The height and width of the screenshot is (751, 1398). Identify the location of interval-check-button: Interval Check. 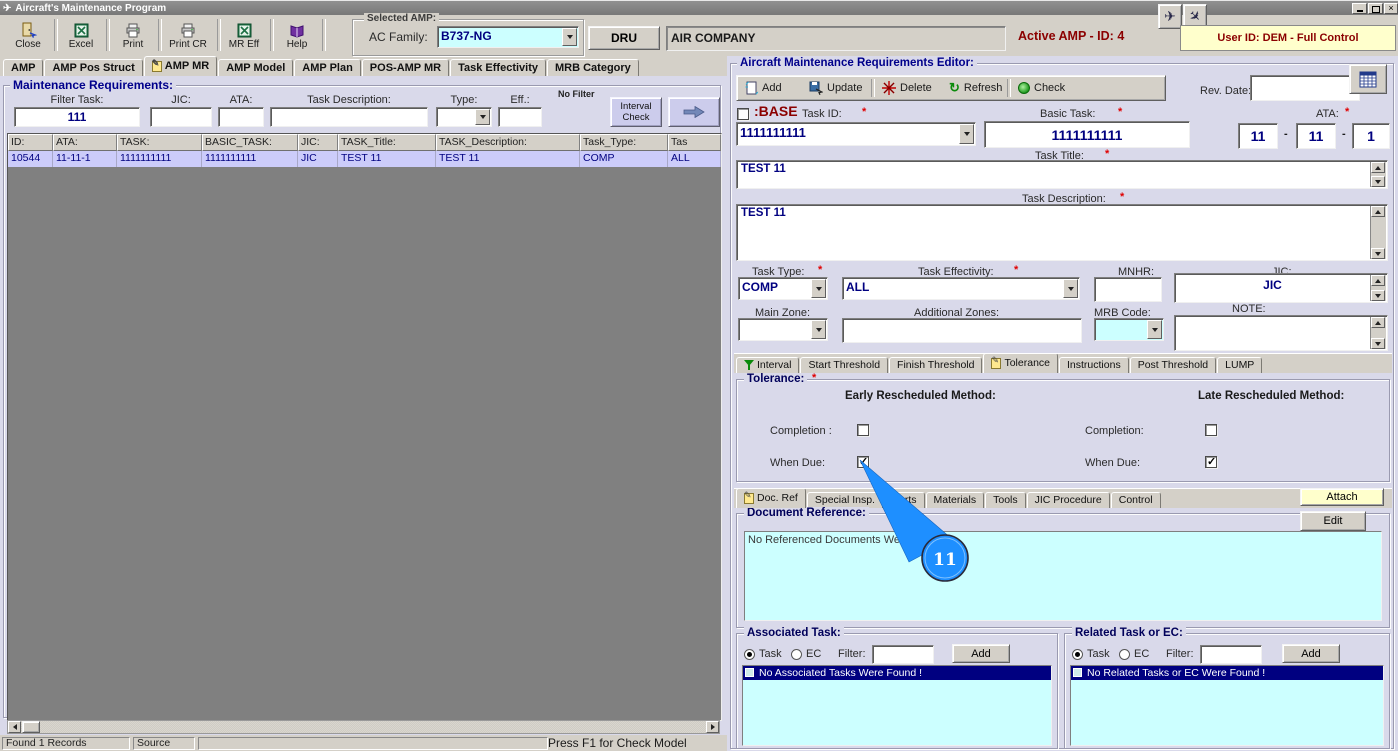
(636, 112).